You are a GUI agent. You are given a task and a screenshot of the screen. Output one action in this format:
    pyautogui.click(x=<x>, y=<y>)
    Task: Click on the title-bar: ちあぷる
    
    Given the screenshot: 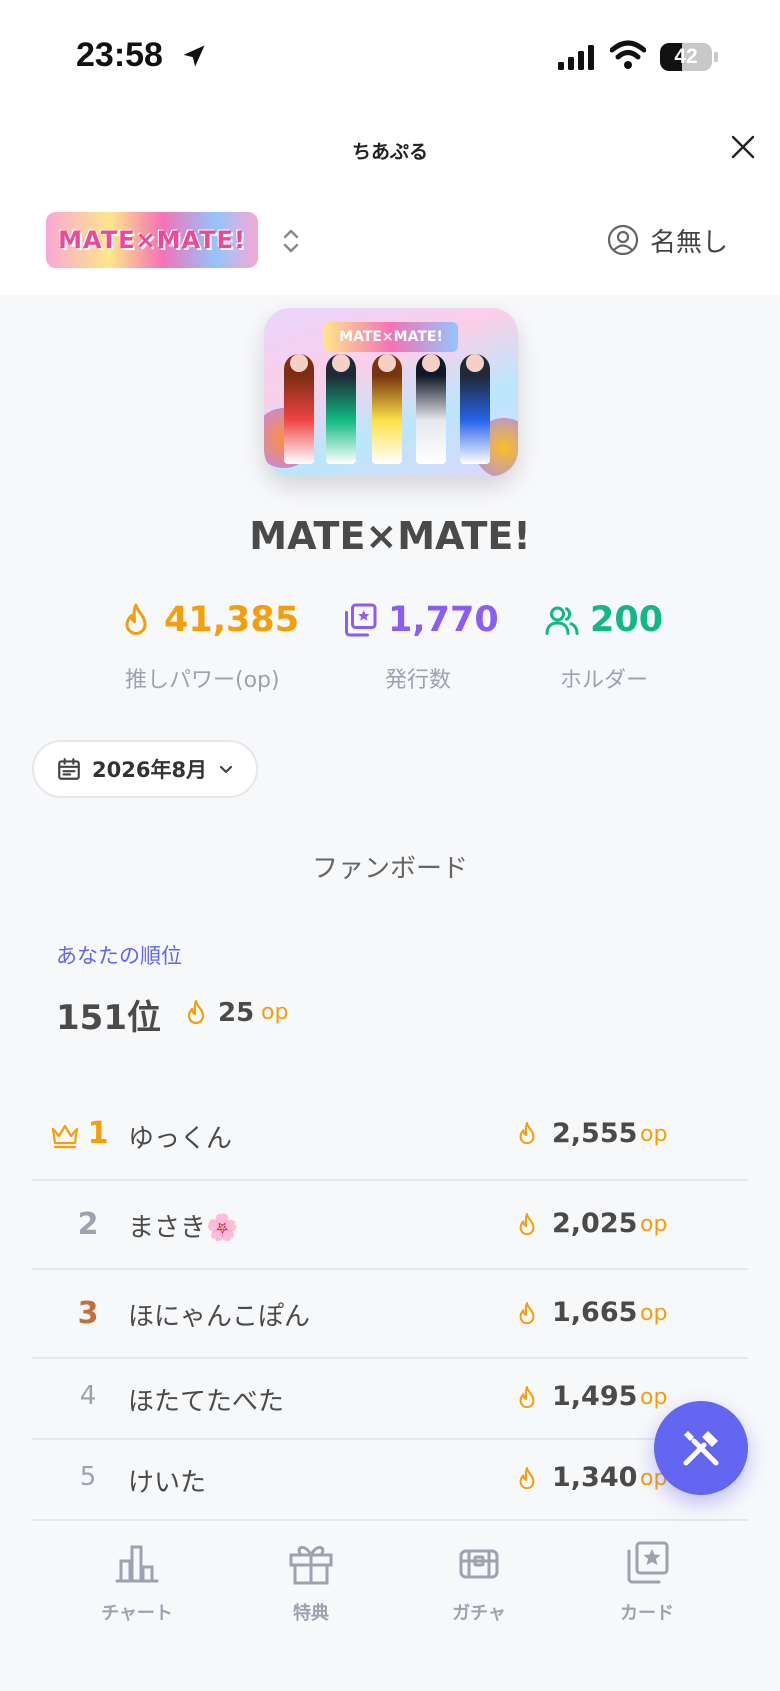 What is the action you would take?
    pyautogui.click(x=390, y=150)
    